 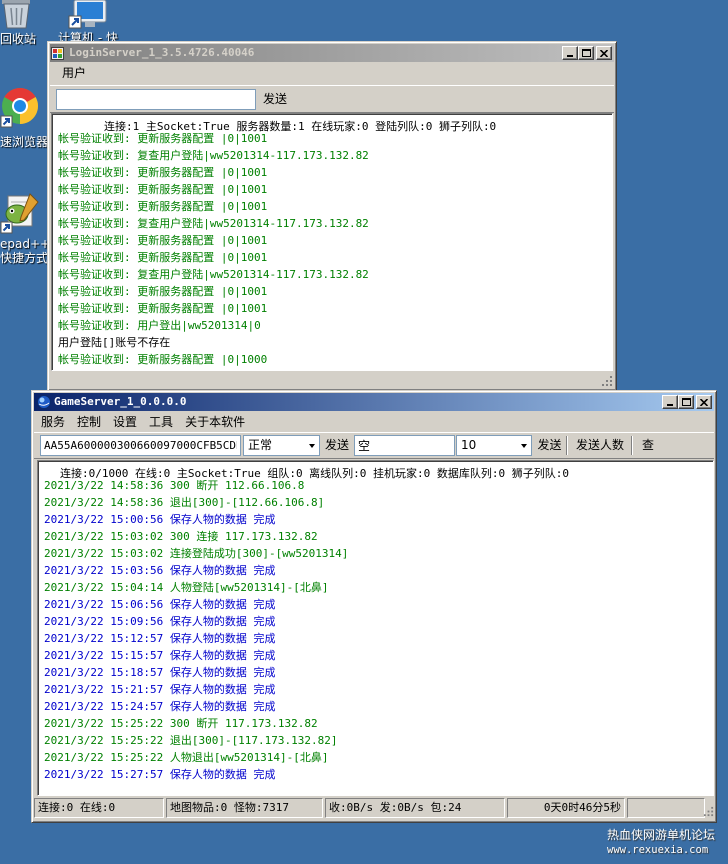 What do you see at coordinates (24, 258) in the screenshot?
I see `notepad-label-line2: 快捷方式` at bounding box center [24, 258].